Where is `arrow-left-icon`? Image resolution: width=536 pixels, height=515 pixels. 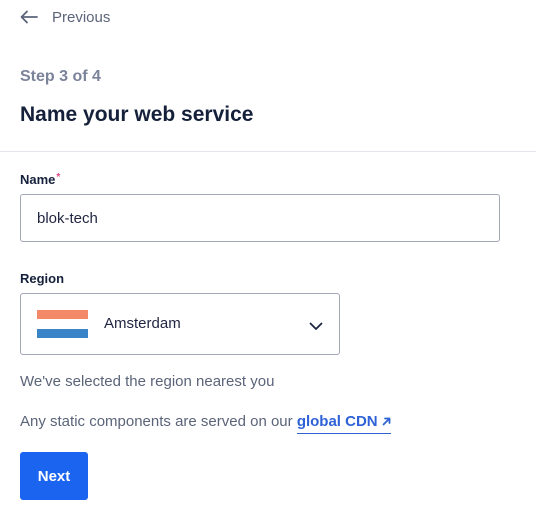
arrow-left-icon is located at coordinates (29, 17).